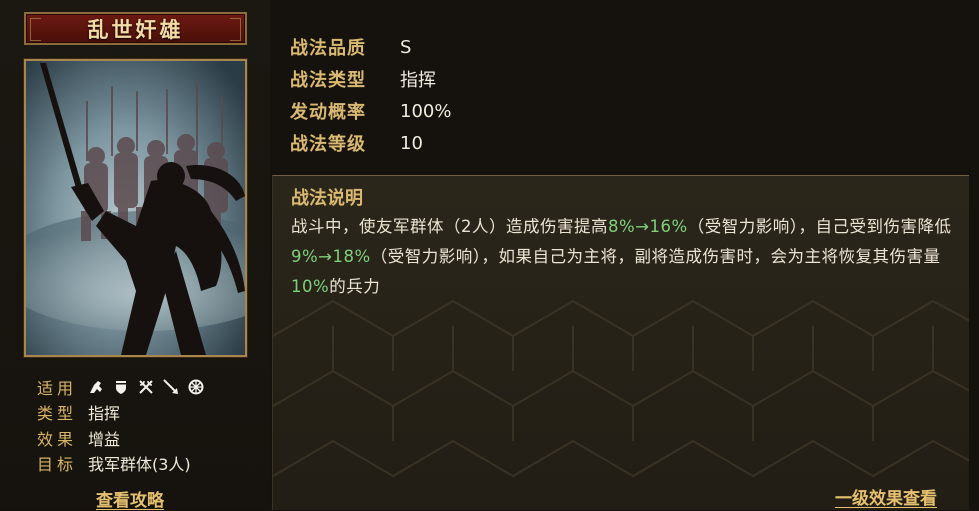 This screenshot has width=979, height=511. I want to click on spear-icon, so click(171, 387).